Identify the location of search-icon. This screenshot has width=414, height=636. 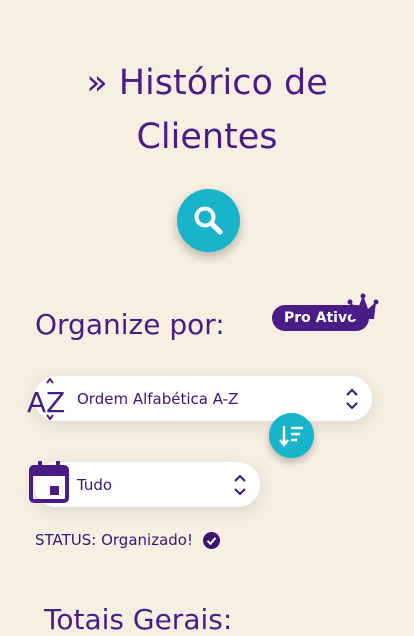
(208, 220).